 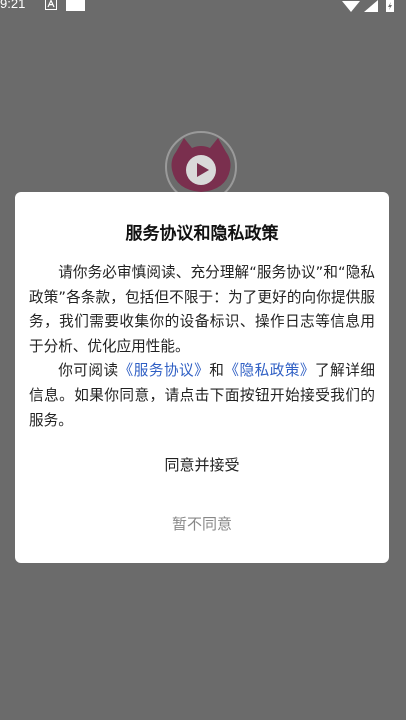 I want to click on service-agreement-link: 《服务协议》, so click(x=164, y=370).